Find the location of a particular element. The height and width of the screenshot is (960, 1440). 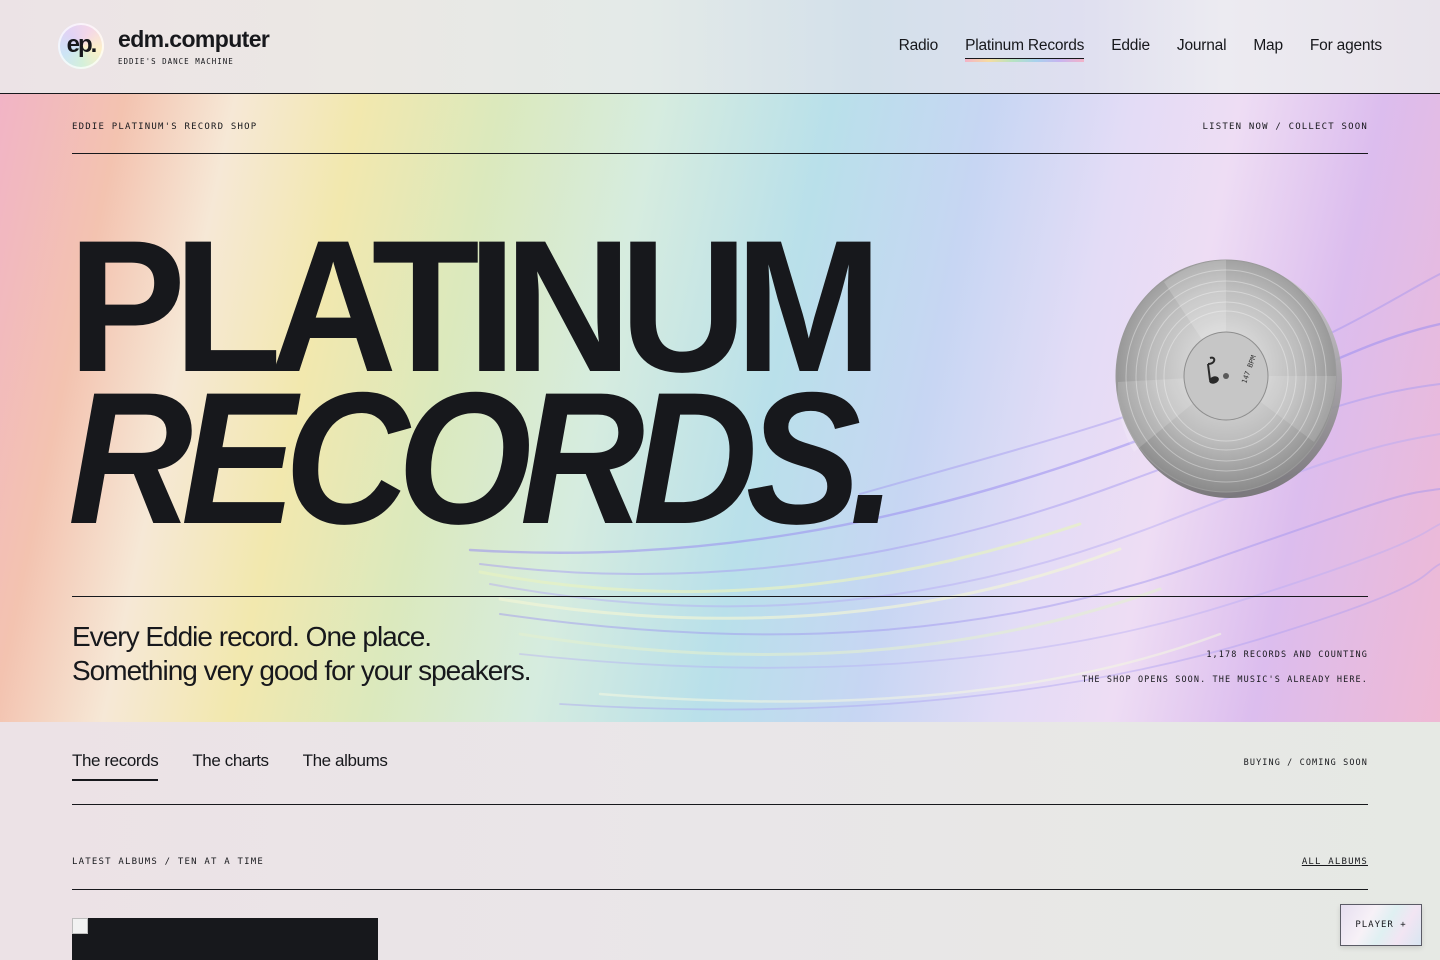

hero-eyebrow-left: EDDIE PLATINUM'S RECORD SHOP is located at coordinates (165, 127).